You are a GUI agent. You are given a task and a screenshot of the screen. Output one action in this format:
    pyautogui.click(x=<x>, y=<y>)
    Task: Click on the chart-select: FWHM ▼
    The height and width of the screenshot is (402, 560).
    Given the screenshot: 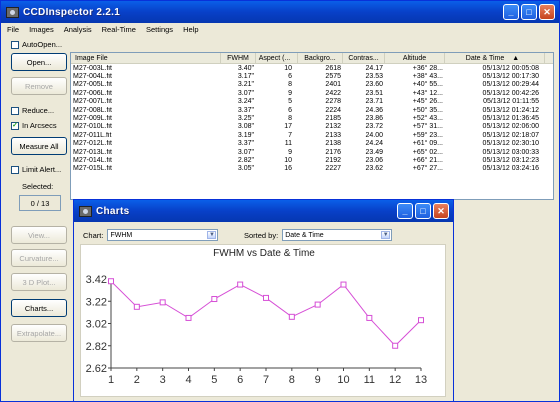 What is the action you would take?
    pyautogui.click(x=163, y=235)
    